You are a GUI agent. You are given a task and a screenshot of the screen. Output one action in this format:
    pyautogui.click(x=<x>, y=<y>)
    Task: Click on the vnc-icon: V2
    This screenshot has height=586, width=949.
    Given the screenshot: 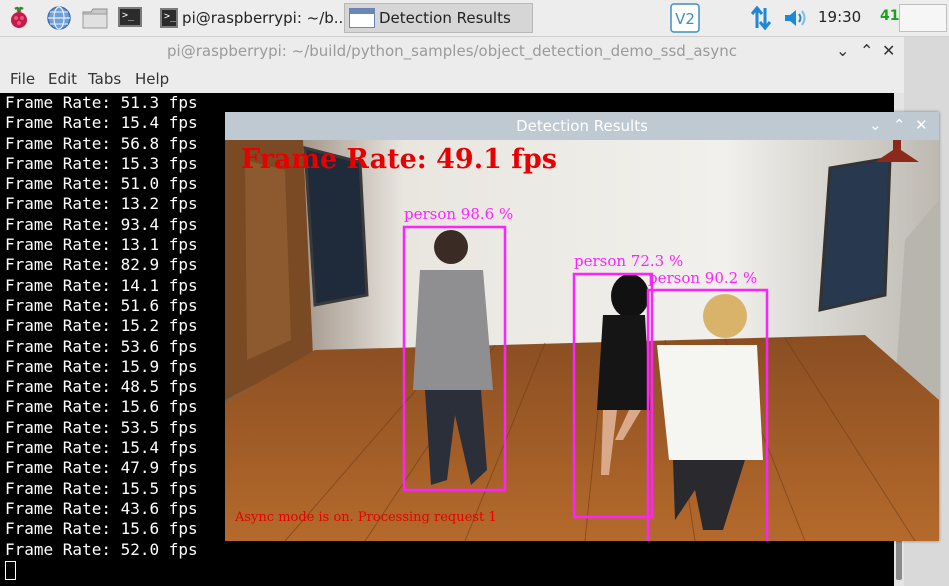 What is the action you would take?
    pyautogui.click(x=685, y=18)
    